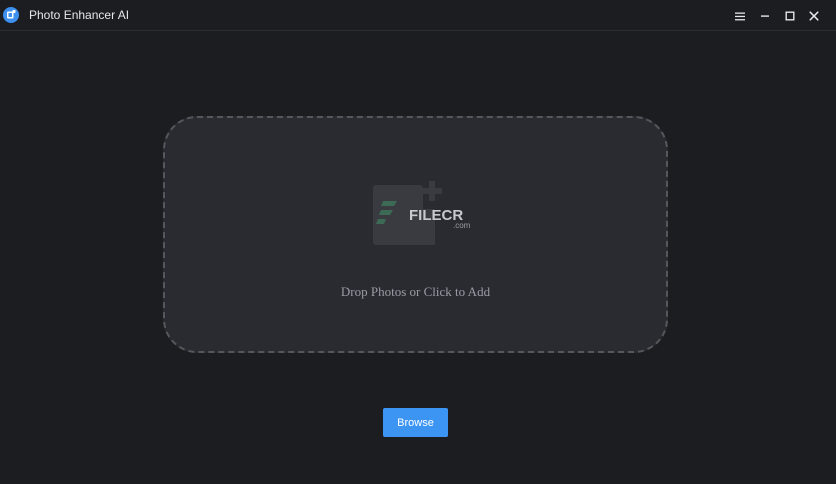 This screenshot has width=836, height=484. I want to click on maximize-icon, so click(790, 16).